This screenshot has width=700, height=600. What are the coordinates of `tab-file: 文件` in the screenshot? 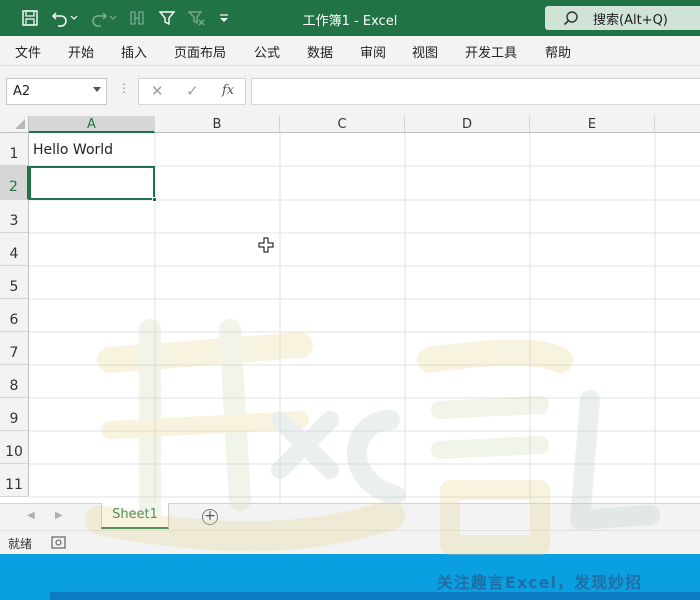 It's located at (28, 51).